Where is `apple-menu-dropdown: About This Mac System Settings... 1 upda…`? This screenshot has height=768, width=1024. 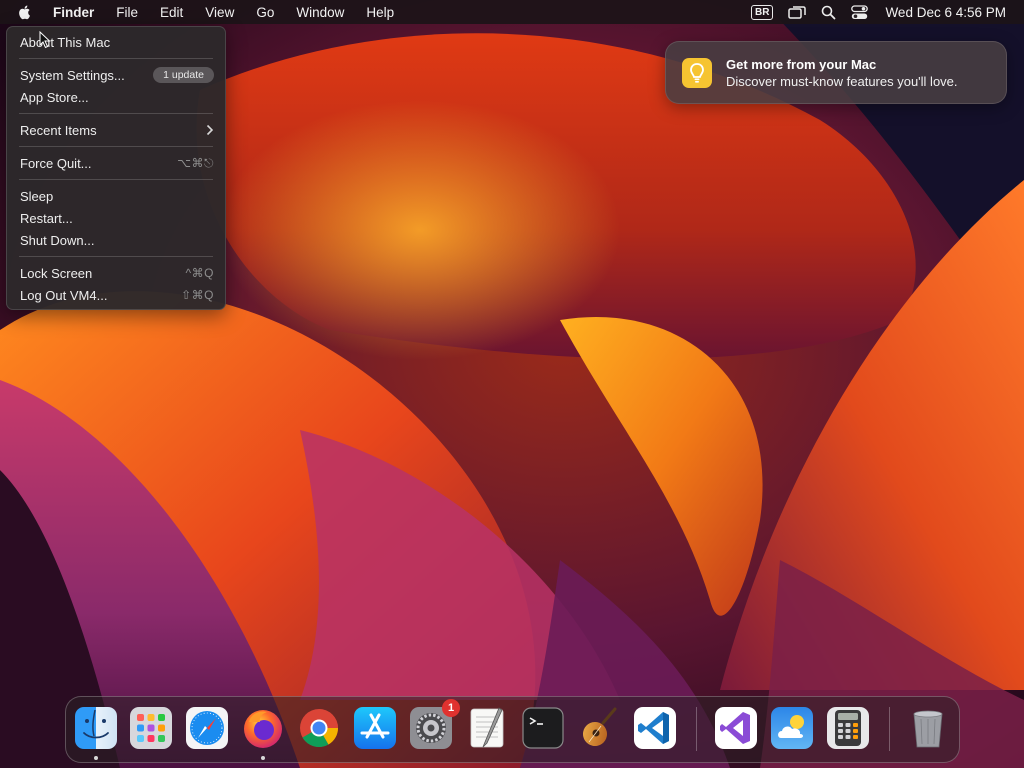 apple-menu-dropdown: About This Mac System Settings... 1 upda… is located at coordinates (116, 168).